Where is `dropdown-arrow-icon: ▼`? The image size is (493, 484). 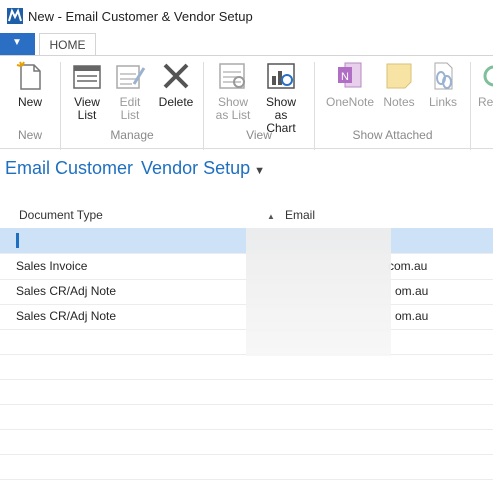 dropdown-arrow-icon: ▼ is located at coordinates (17, 42).